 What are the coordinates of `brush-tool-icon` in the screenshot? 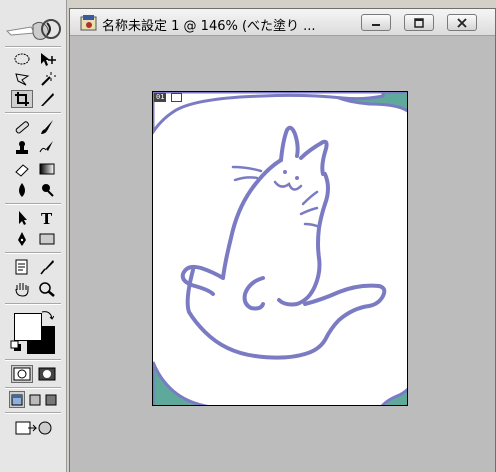 It's located at (47, 127).